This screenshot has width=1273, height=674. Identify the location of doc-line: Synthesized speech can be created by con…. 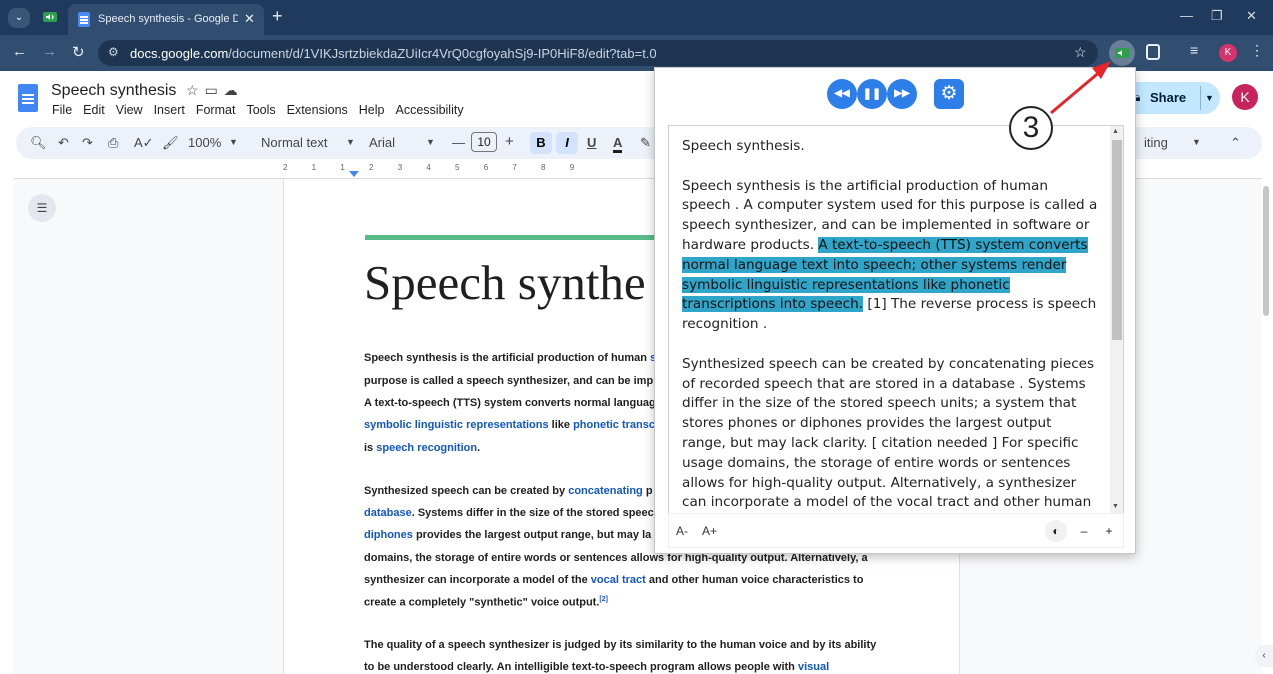
(508, 491).